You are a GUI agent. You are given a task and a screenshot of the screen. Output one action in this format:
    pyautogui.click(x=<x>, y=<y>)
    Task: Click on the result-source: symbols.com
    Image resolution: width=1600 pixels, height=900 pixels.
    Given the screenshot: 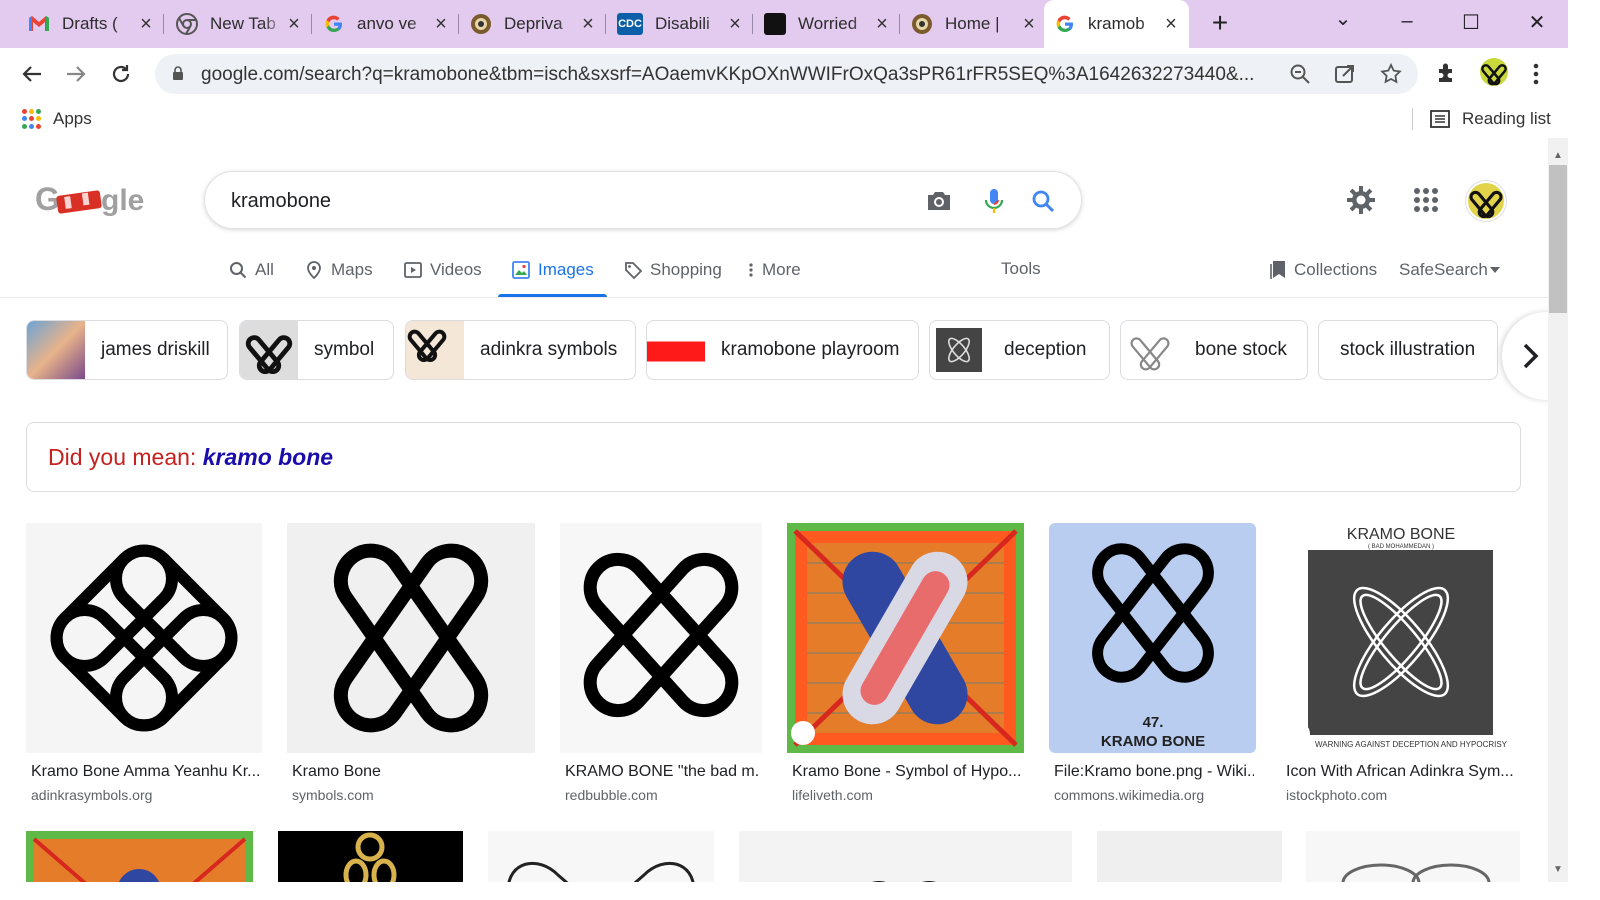 What is the action you would take?
    pyautogui.click(x=333, y=795)
    